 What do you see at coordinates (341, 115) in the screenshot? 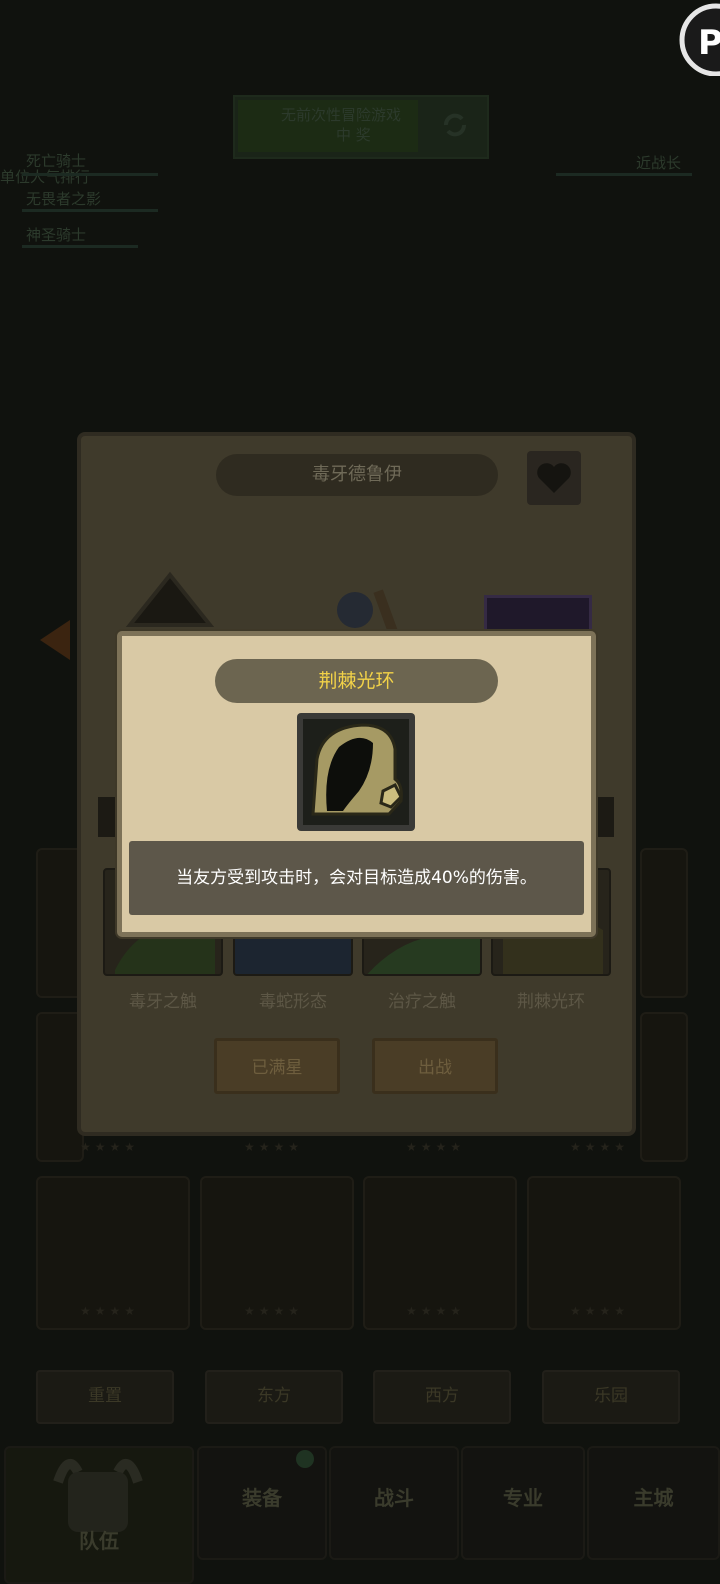
I see `bg-event-title: 无前次性冒险游戏` at bounding box center [341, 115].